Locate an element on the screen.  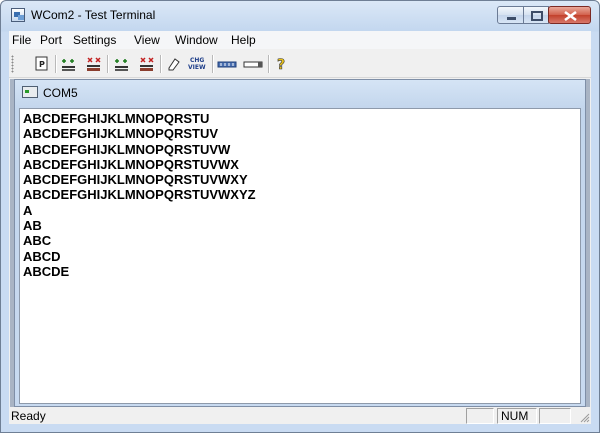
help-button: ? is located at coordinates (282, 64).